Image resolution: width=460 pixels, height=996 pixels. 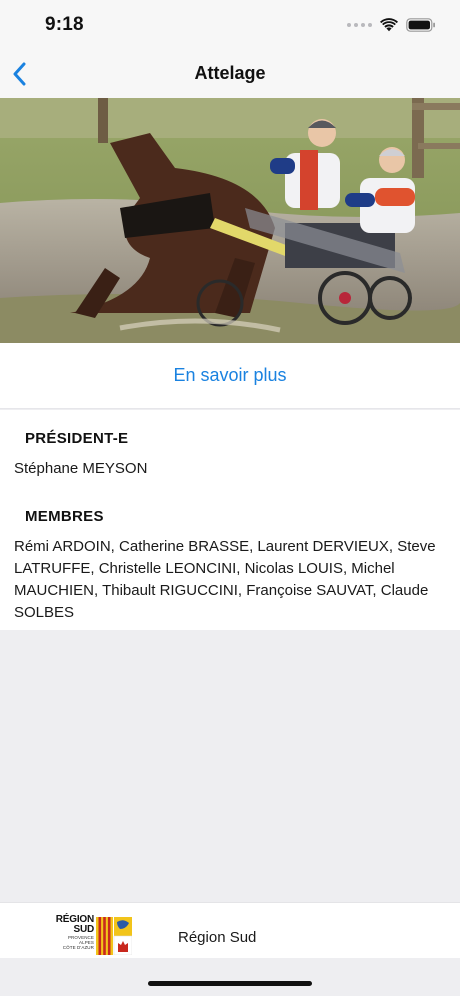 I want to click on more-info-link: En savoir plus, so click(x=229, y=375).